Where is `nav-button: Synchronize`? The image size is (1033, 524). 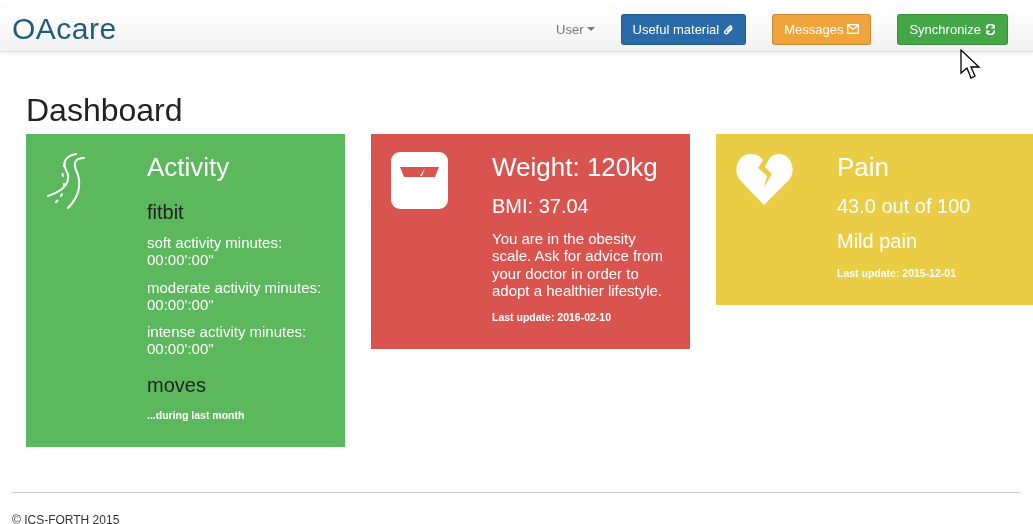
nav-button: Synchronize is located at coordinates (952, 29).